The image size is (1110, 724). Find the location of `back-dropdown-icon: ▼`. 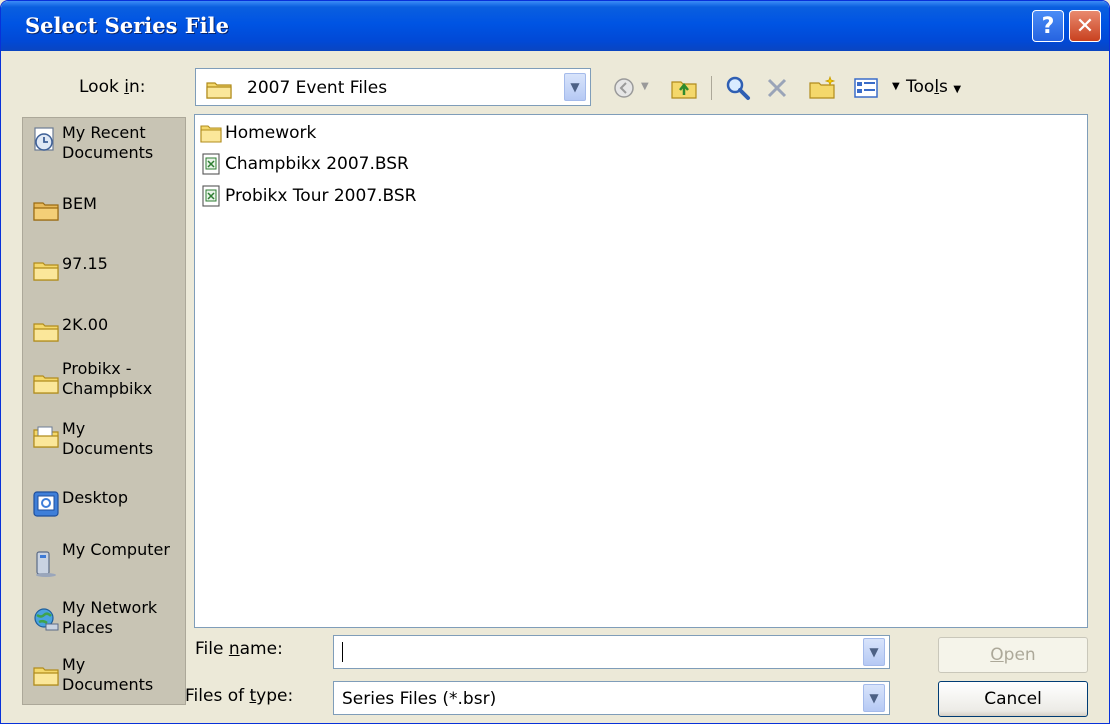

back-dropdown-icon: ▼ is located at coordinates (645, 86).